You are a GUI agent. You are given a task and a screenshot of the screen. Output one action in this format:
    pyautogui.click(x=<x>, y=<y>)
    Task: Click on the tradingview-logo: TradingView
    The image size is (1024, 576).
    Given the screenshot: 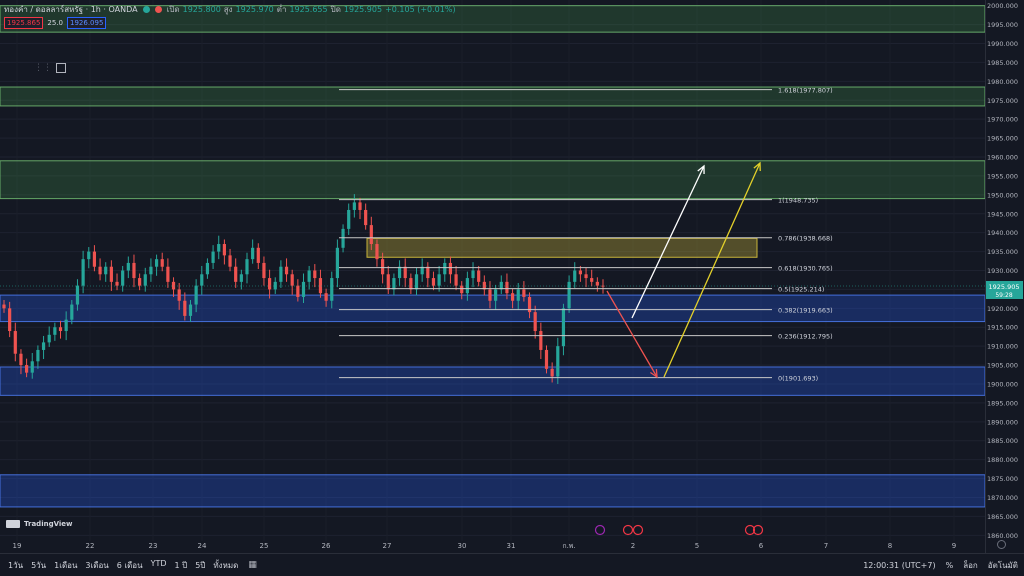 What is the action you would take?
    pyautogui.click(x=39, y=524)
    